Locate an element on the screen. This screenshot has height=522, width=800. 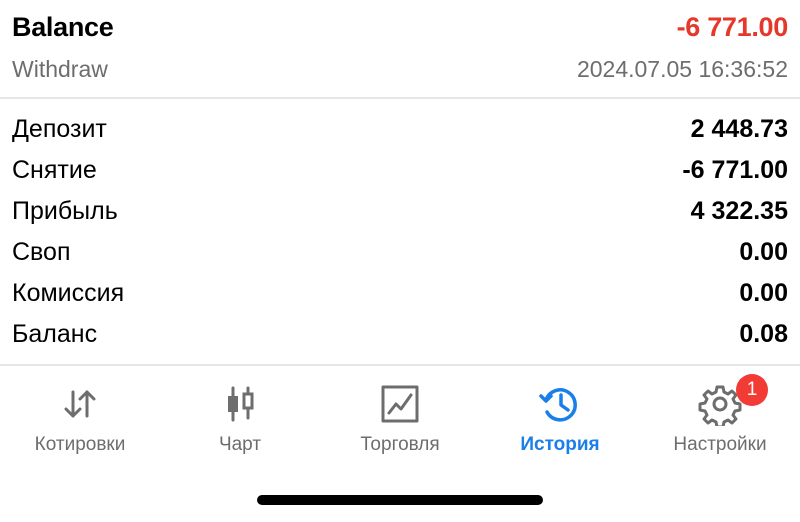
quotes-arrows-icon is located at coordinates (80, 404).